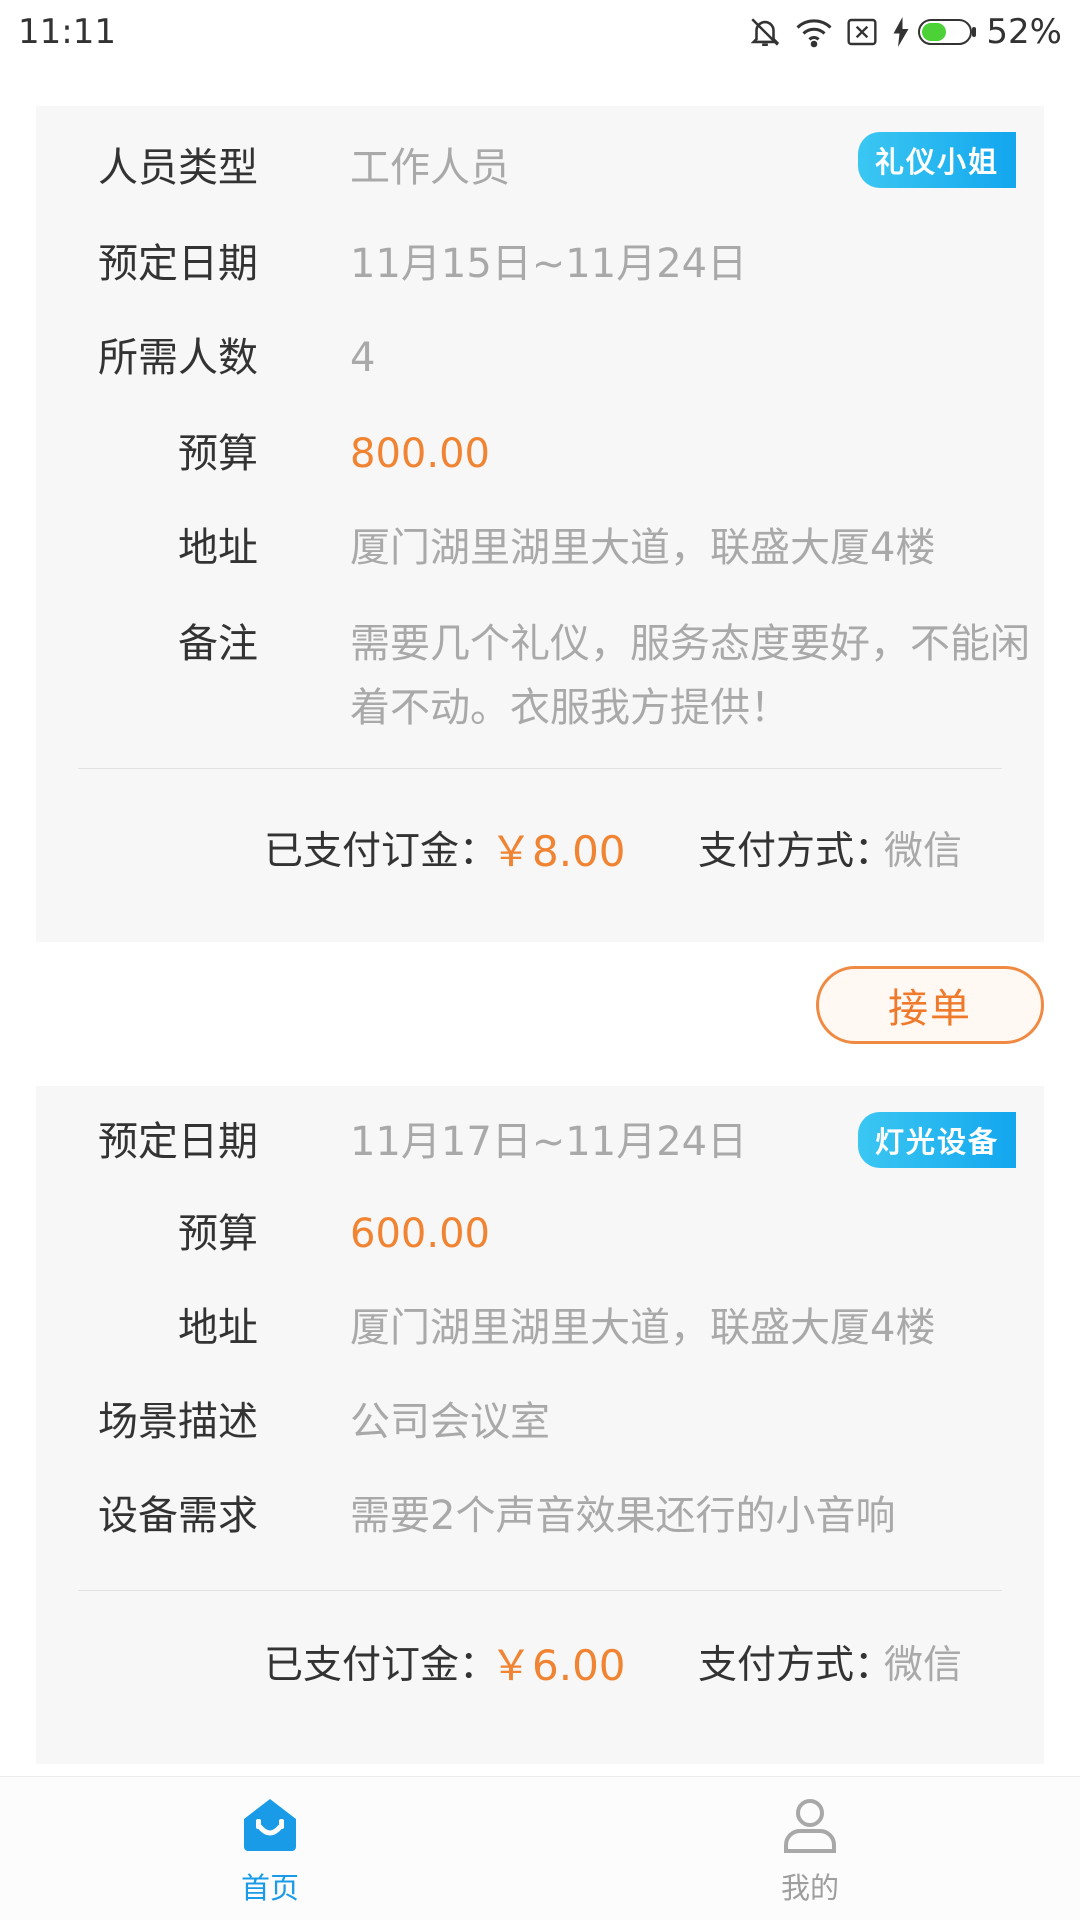 Image resolution: width=1080 pixels, height=1921 pixels. What do you see at coordinates (270, 1825) in the screenshot?
I see `home-icon` at bounding box center [270, 1825].